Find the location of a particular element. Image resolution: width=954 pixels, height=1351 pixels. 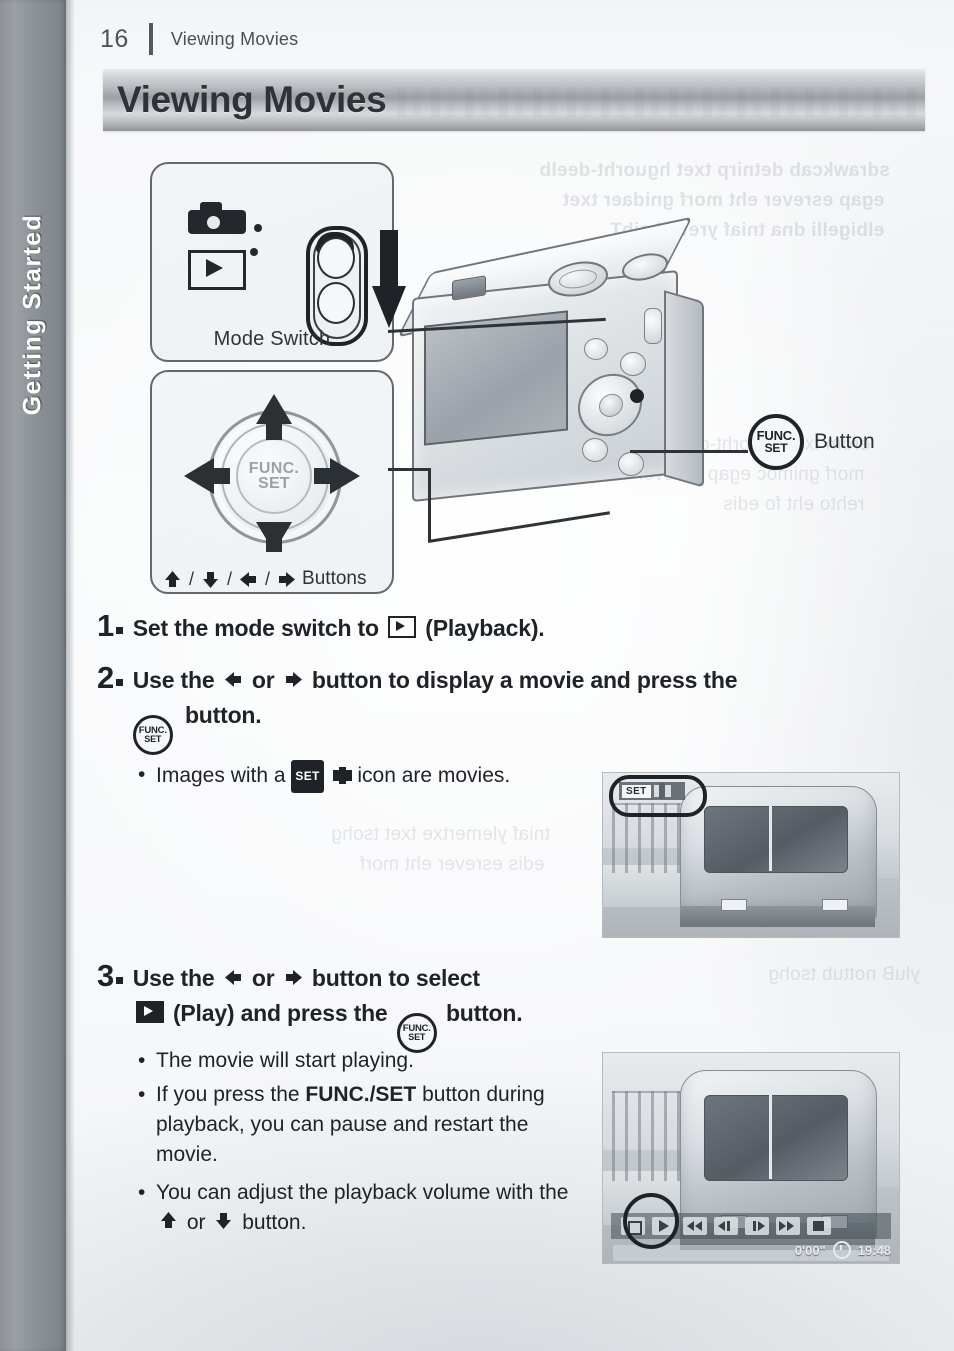

buttons-word: Buttons is located at coordinates (334, 578).